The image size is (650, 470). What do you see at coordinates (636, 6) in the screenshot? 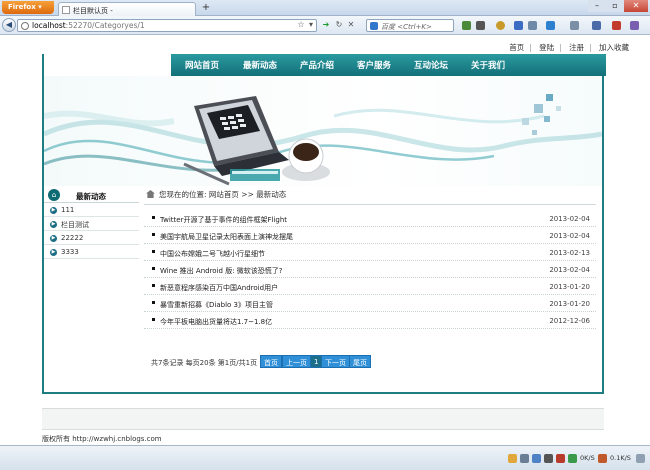
I see `close-window-button: ✕` at bounding box center [636, 6].